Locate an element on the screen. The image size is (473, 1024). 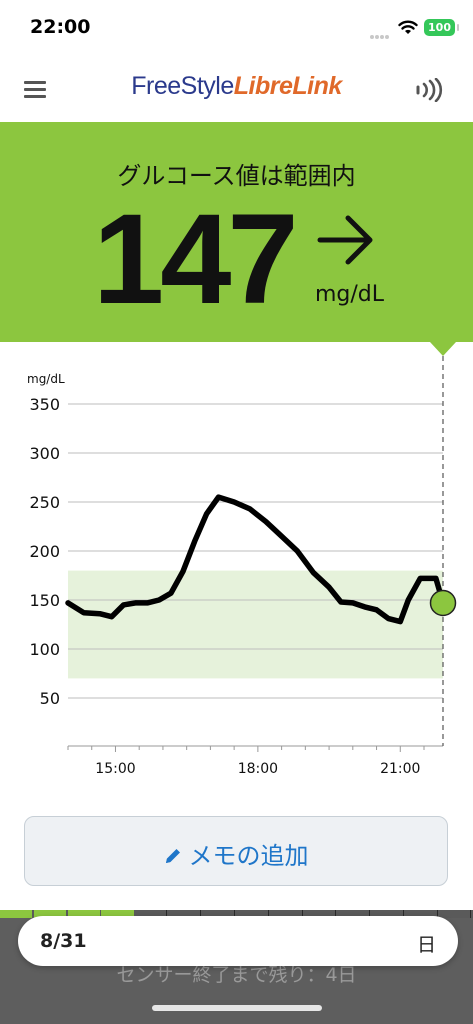
brand-librelink: LibreLink is located at coordinates (288, 86).